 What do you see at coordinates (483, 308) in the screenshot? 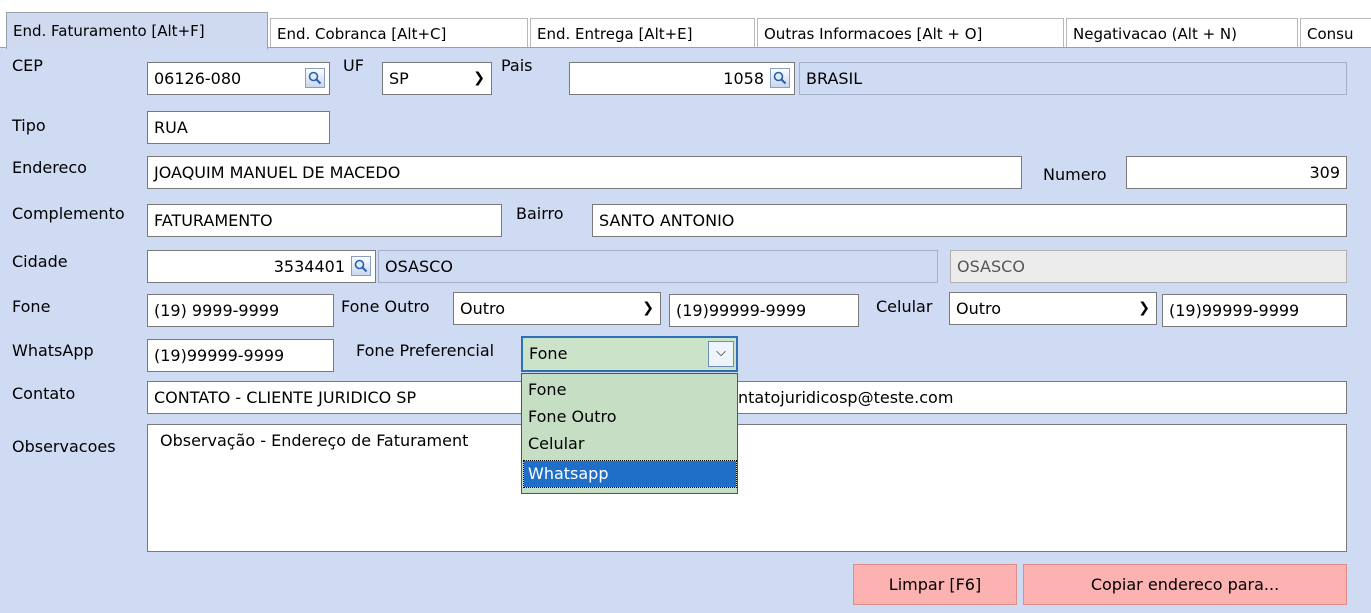
I see `fone-outro-type-value: Outro` at bounding box center [483, 308].